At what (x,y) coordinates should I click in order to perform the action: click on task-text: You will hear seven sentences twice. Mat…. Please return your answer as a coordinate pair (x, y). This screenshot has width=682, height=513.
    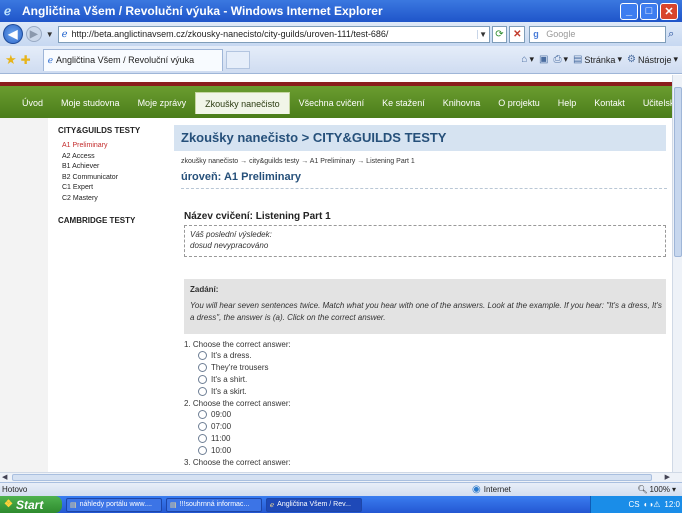
    Looking at the image, I should click on (426, 311).